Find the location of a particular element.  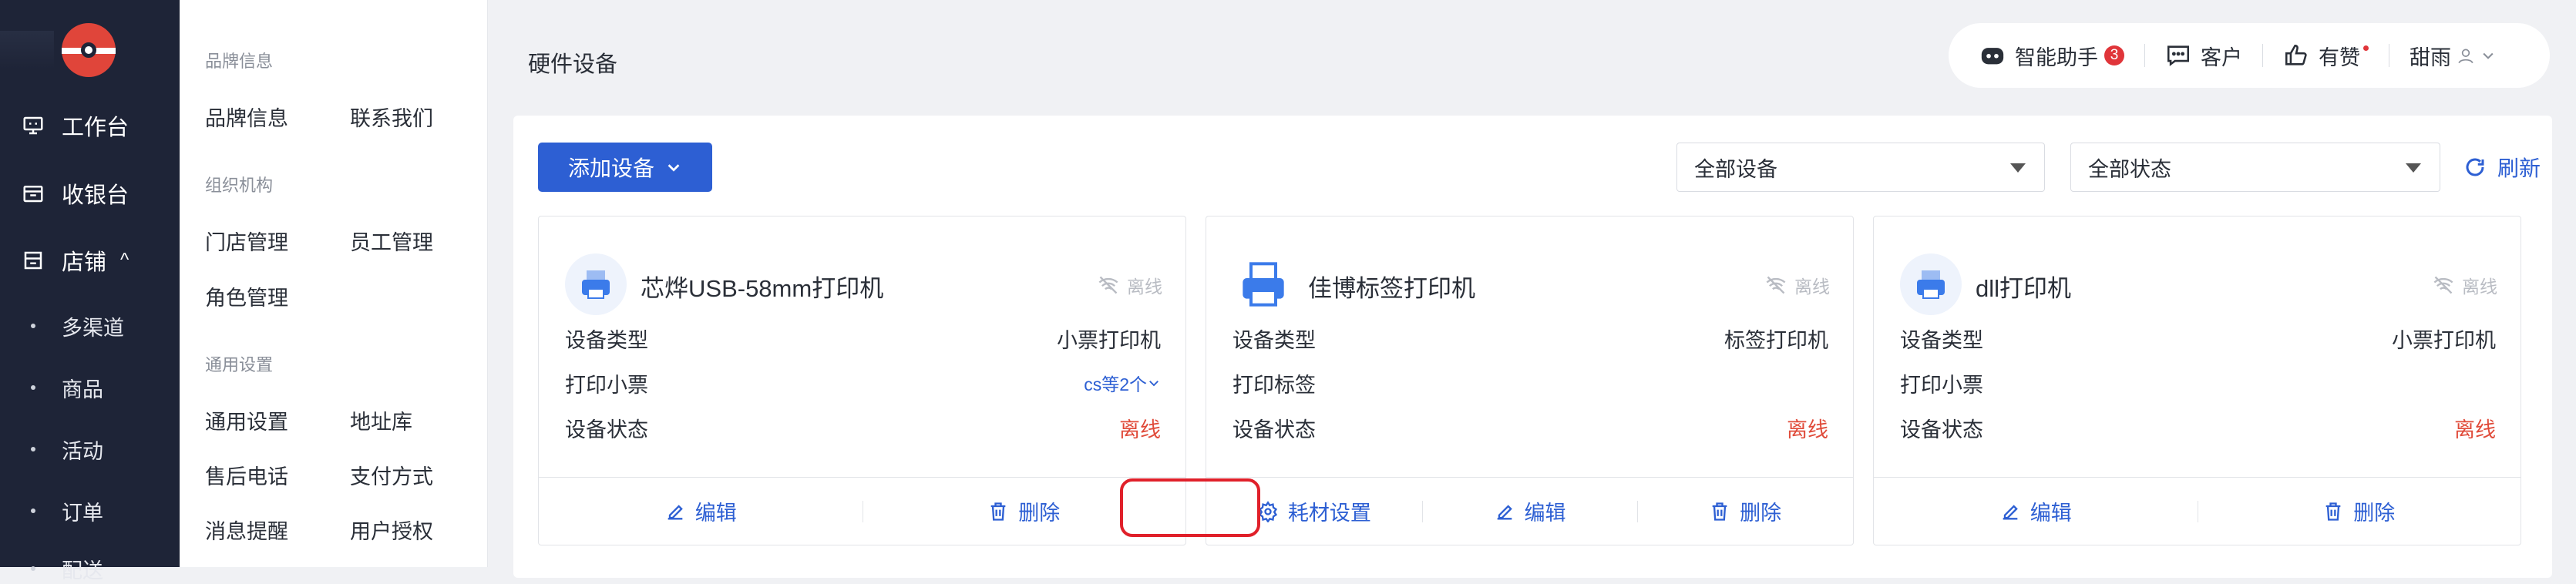

assistant-button: 智能助手 3 is located at coordinates (2051, 55).